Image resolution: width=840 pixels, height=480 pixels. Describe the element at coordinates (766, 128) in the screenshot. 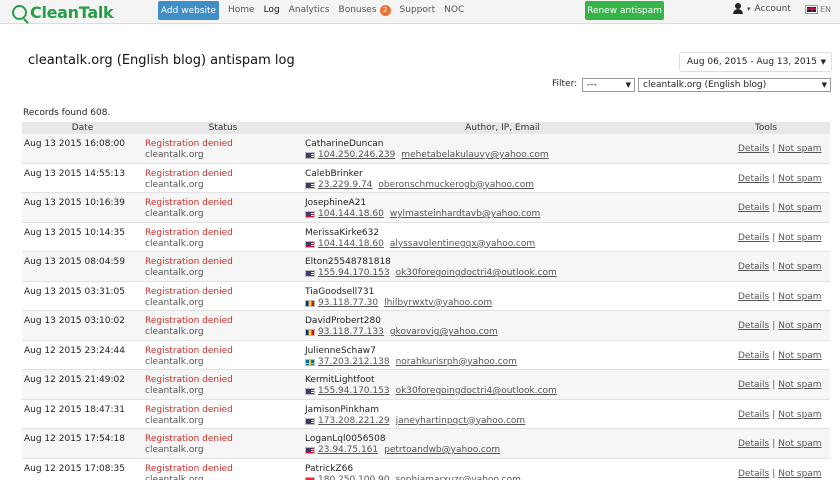

I see `header-tools: Tools` at that location.